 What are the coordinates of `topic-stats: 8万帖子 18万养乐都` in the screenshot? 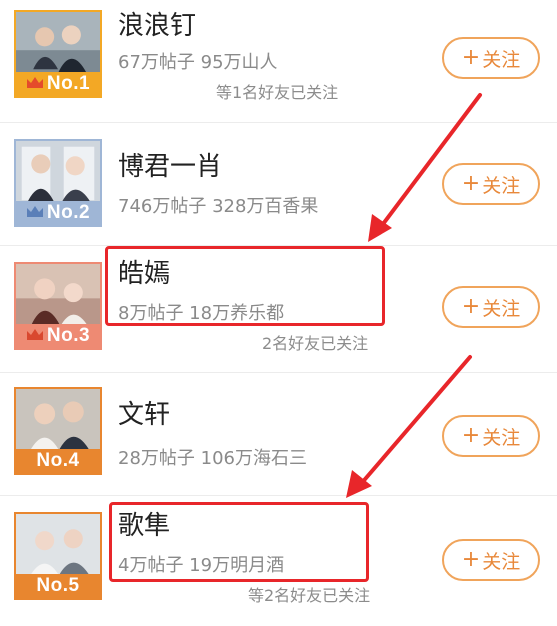 It's located at (201, 313).